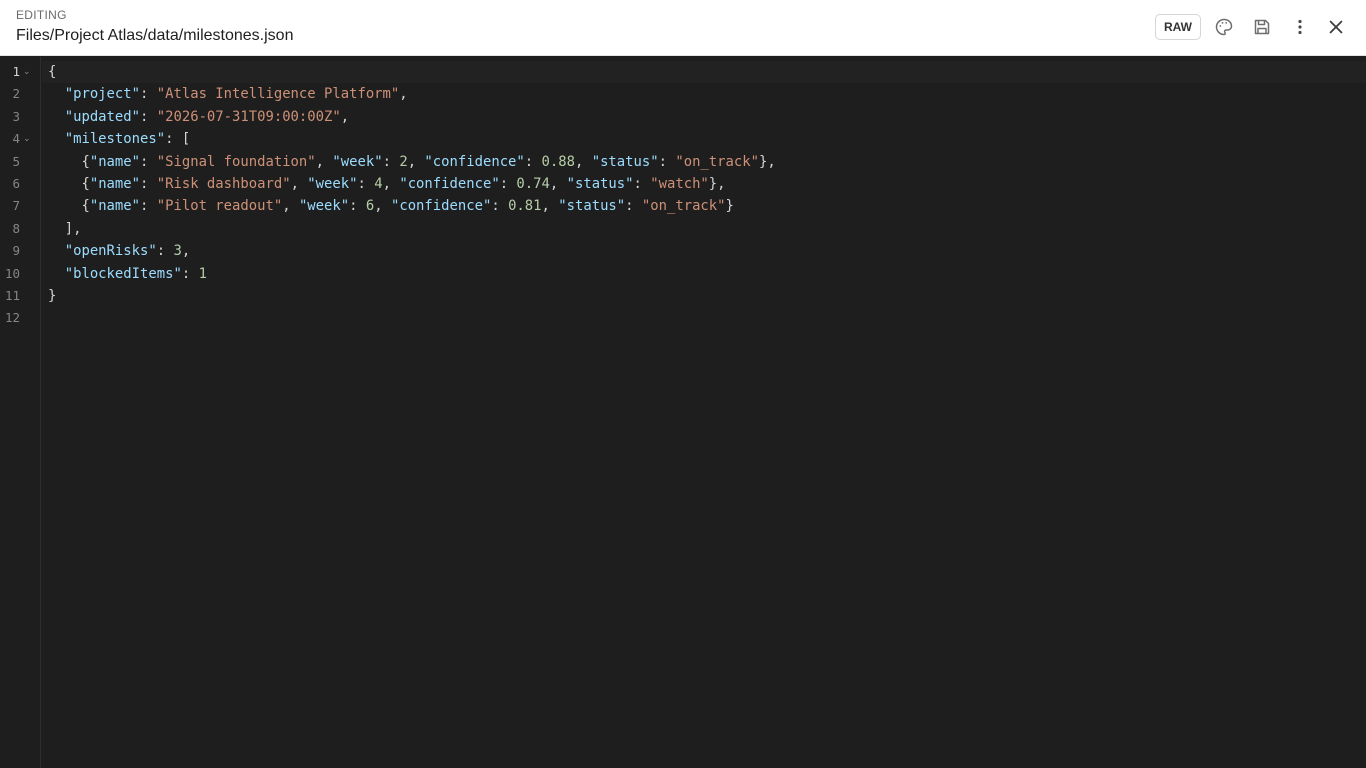 This screenshot has width=1366, height=768. Describe the element at coordinates (1300, 27) in the screenshot. I see `more-vertical-icon` at that location.